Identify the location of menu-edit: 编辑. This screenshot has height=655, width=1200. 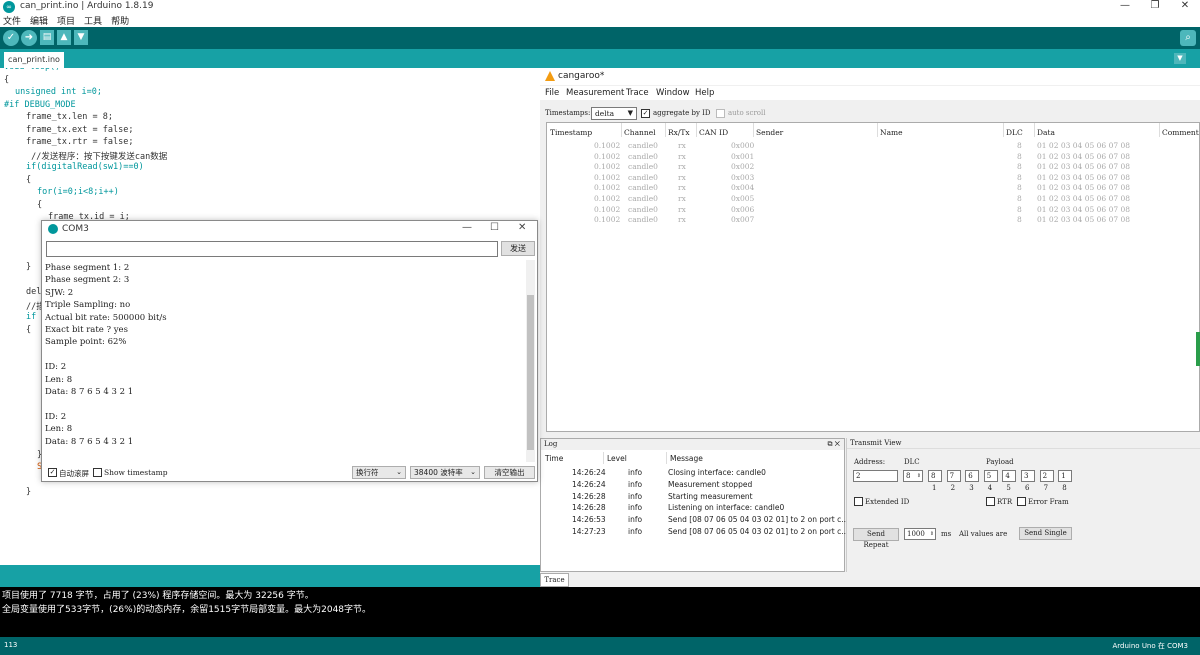
(39, 22).